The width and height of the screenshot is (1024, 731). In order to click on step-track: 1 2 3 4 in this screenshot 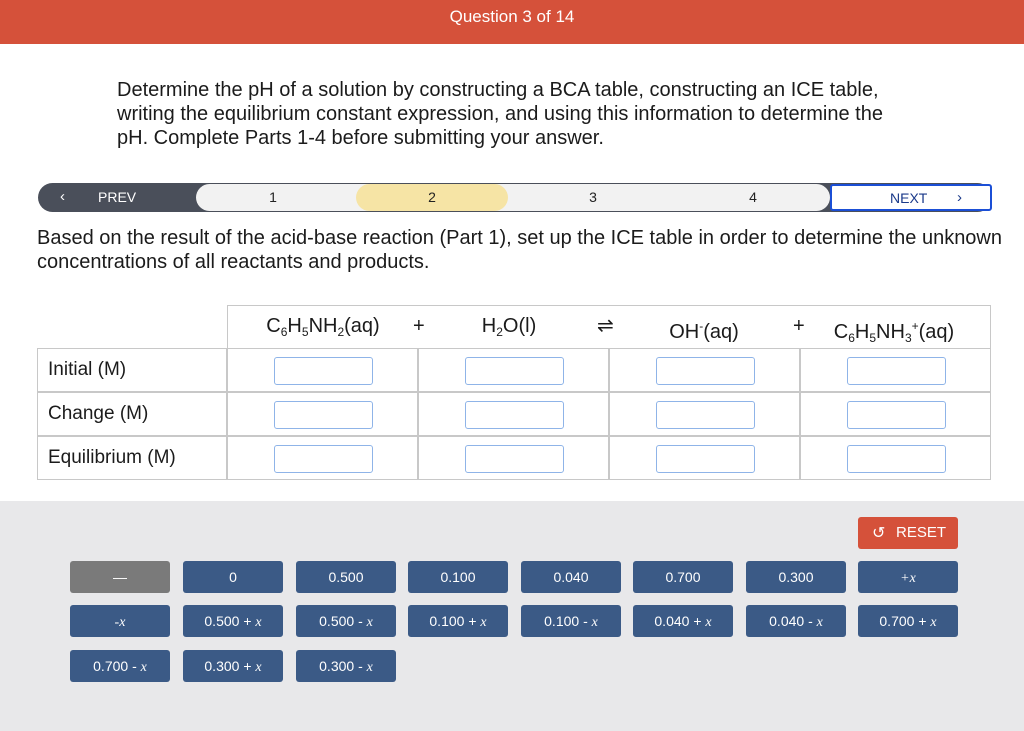, I will do `click(513, 197)`.